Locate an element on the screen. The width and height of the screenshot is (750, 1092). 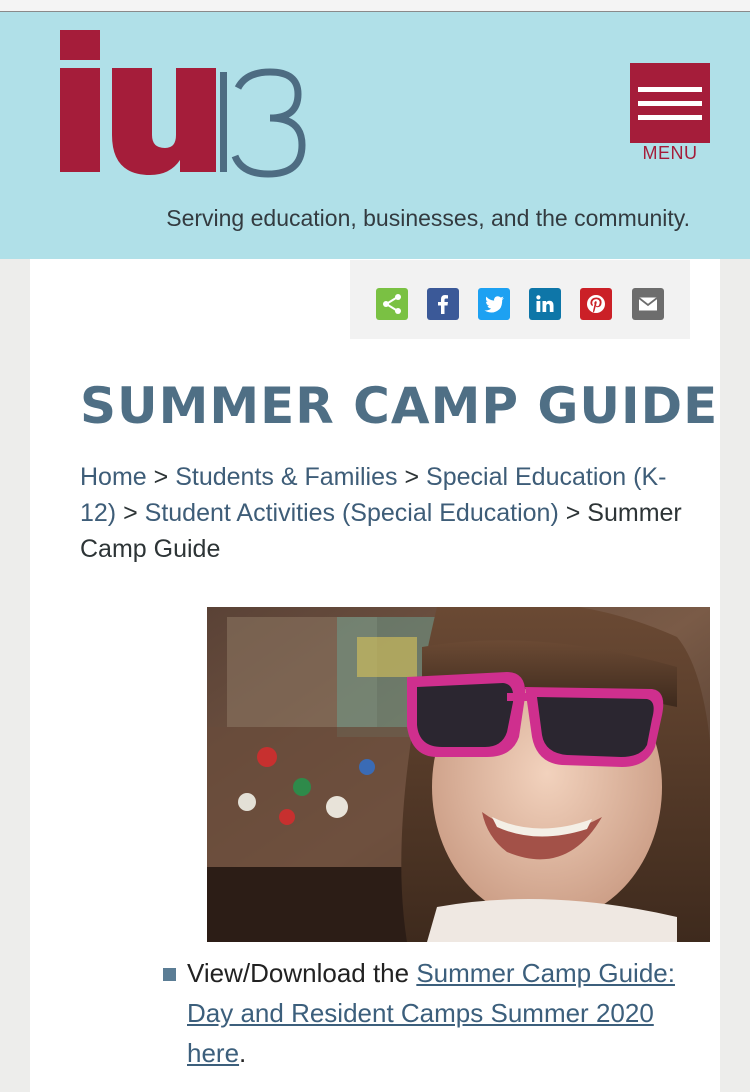
list-item-prefix: View/Download the is located at coordinates (302, 973).